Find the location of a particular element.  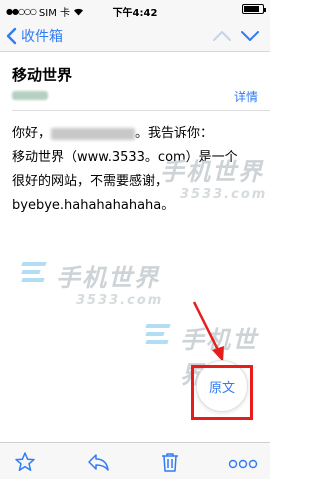

trash-button is located at coordinates (170, 464).